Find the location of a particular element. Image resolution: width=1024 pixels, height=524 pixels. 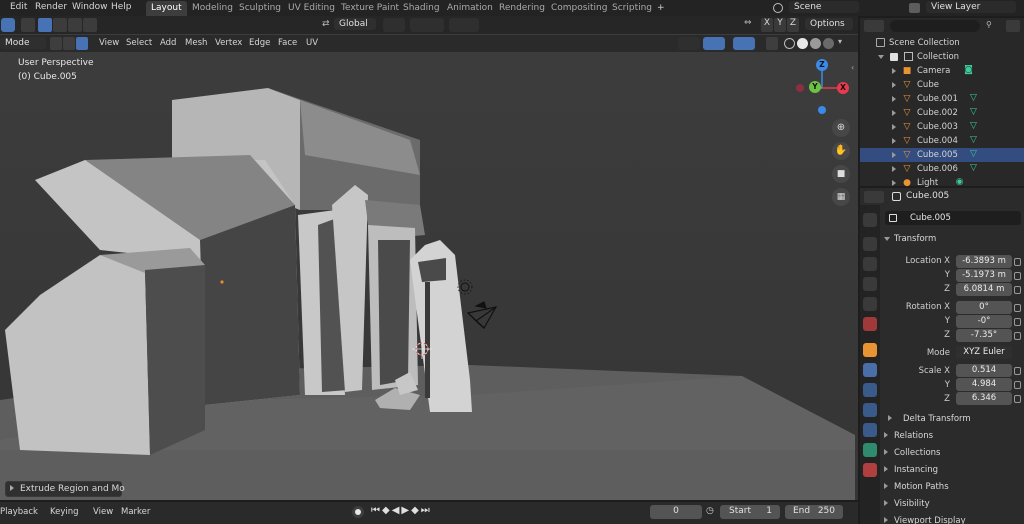

menu-marker: Marker is located at coordinates (135, 512).